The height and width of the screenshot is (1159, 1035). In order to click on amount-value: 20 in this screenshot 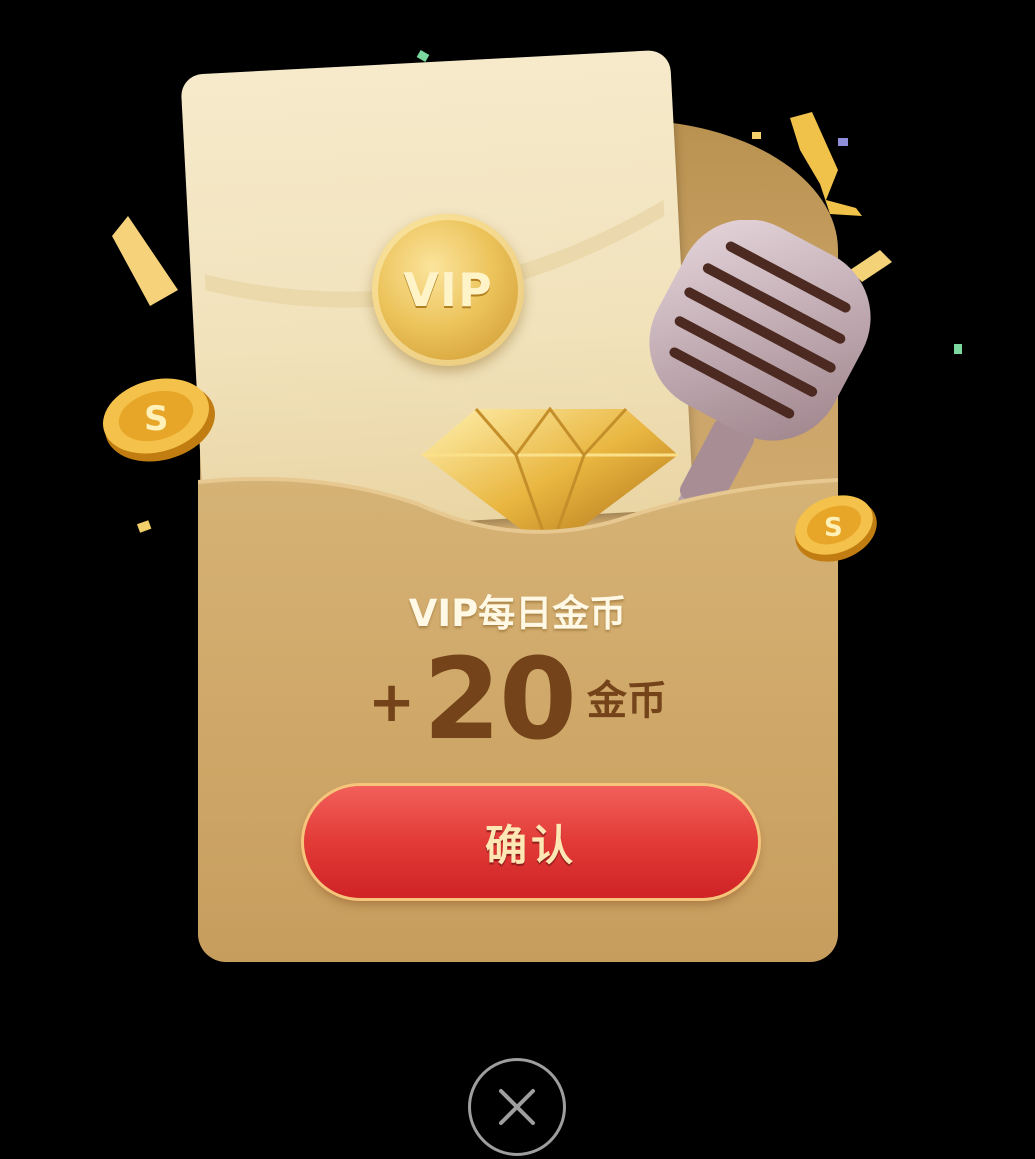, I will do `click(500, 700)`.